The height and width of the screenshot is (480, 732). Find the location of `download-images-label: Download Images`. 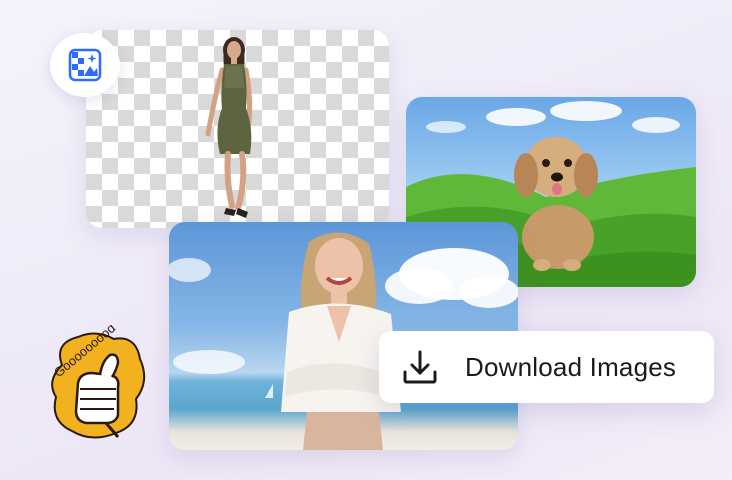

download-images-label: Download Images is located at coordinates (571, 366).